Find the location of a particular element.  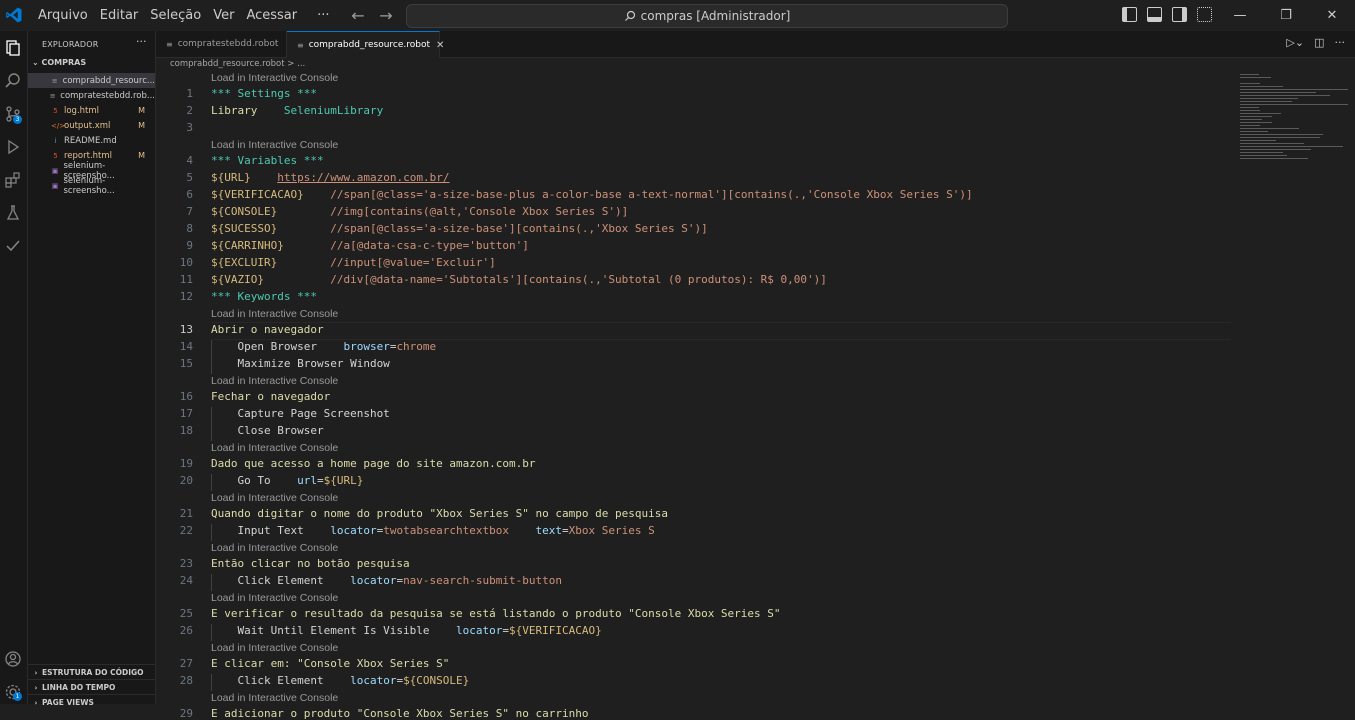

section-label: LINHA DO TEMPO is located at coordinates (79, 687).